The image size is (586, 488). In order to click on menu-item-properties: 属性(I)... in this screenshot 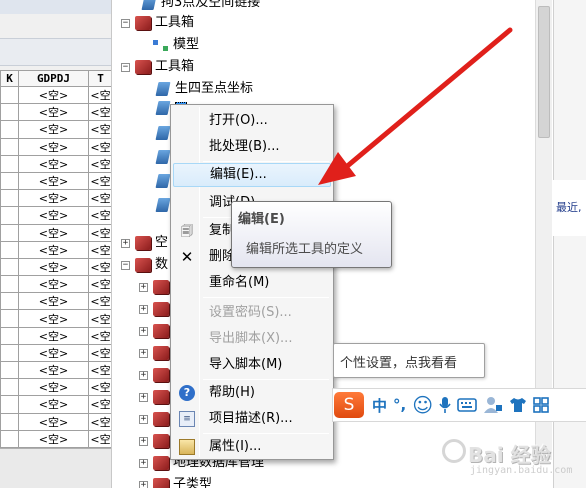, I will do `click(252, 447)`.